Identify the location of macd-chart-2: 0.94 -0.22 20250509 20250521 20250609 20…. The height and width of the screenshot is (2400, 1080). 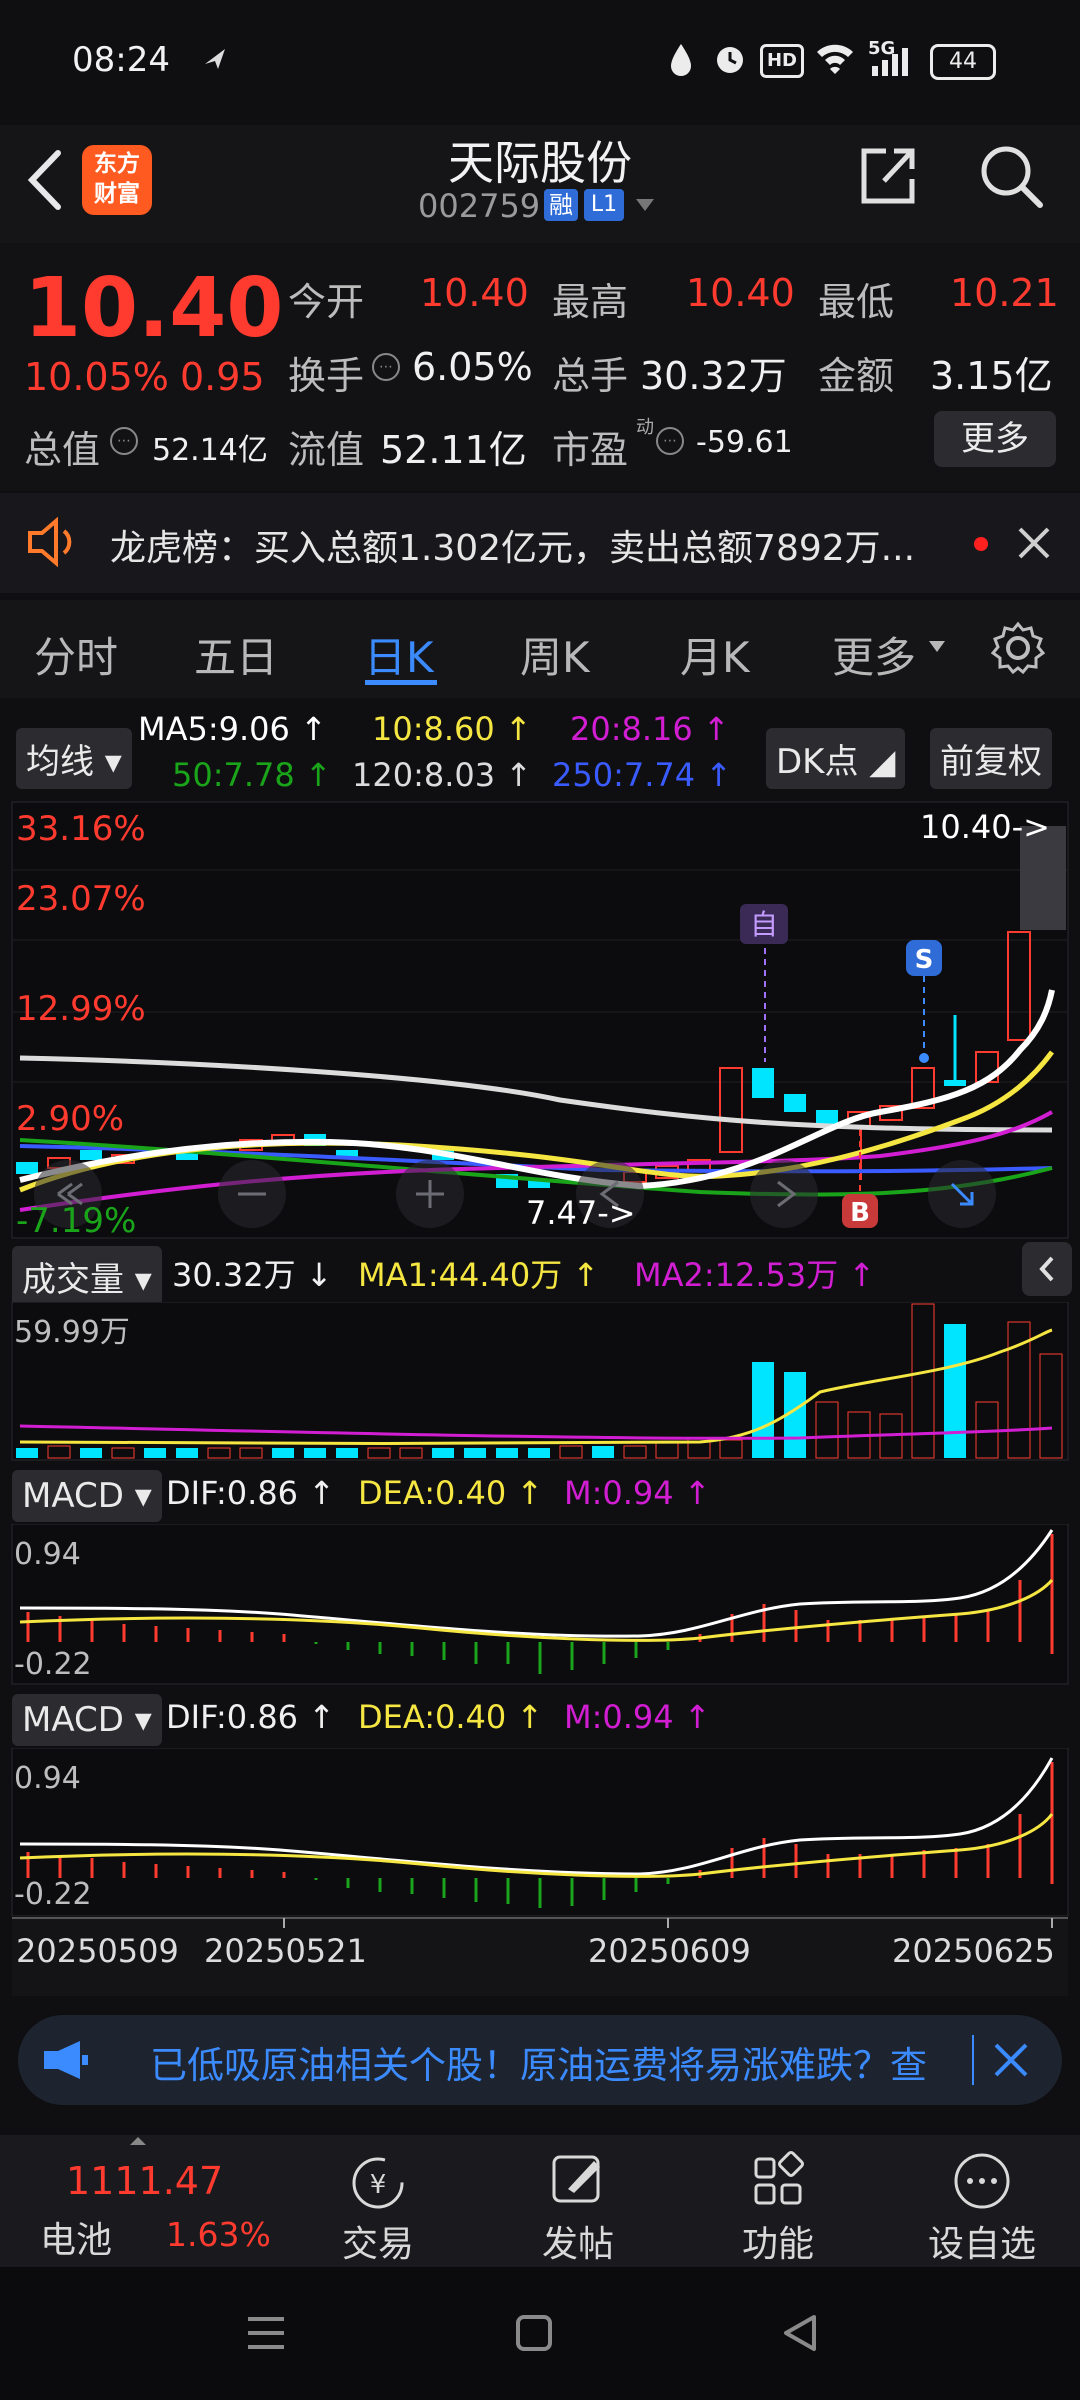
(540, 1873).